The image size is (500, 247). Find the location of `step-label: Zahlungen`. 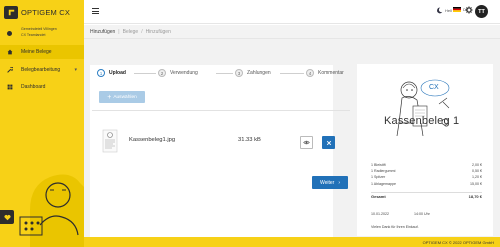

step-label: Zahlungen is located at coordinates (259, 73).